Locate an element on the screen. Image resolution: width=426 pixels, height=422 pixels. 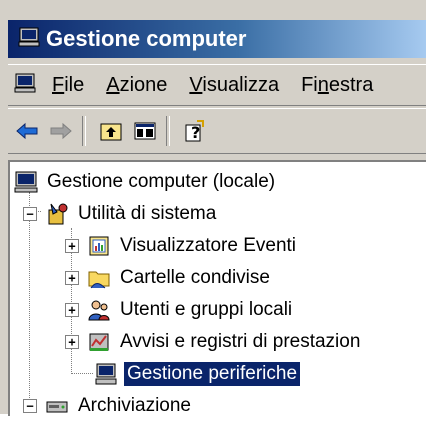
tree-node-storage: − Archiviazione is located at coordinates (108, 406).